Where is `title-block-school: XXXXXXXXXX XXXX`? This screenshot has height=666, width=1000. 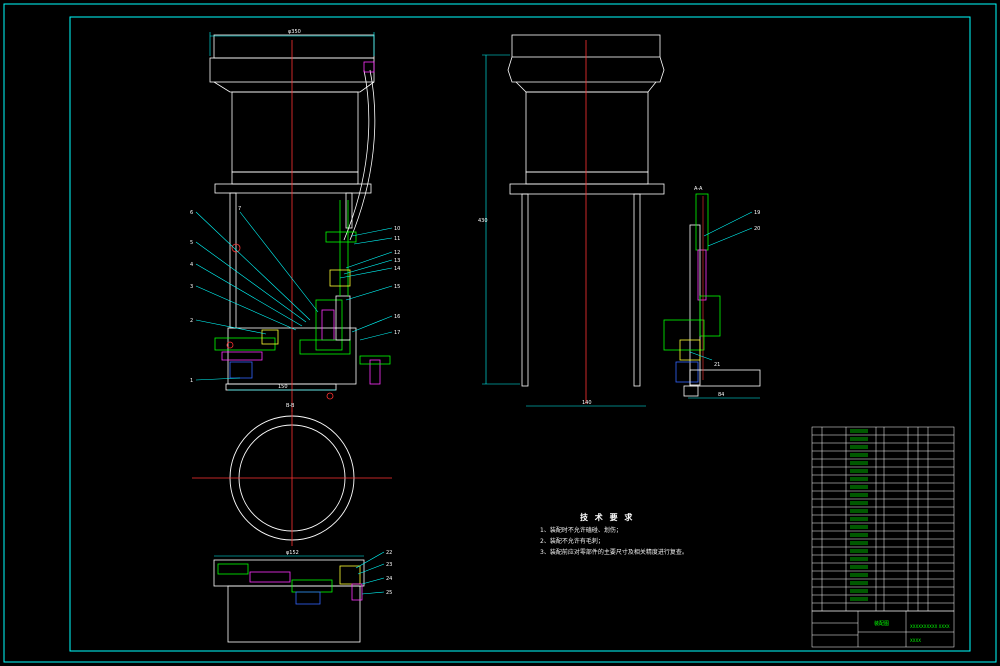 title-block-school: XXXXXXXXXX XXXX is located at coordinates (930, 626).